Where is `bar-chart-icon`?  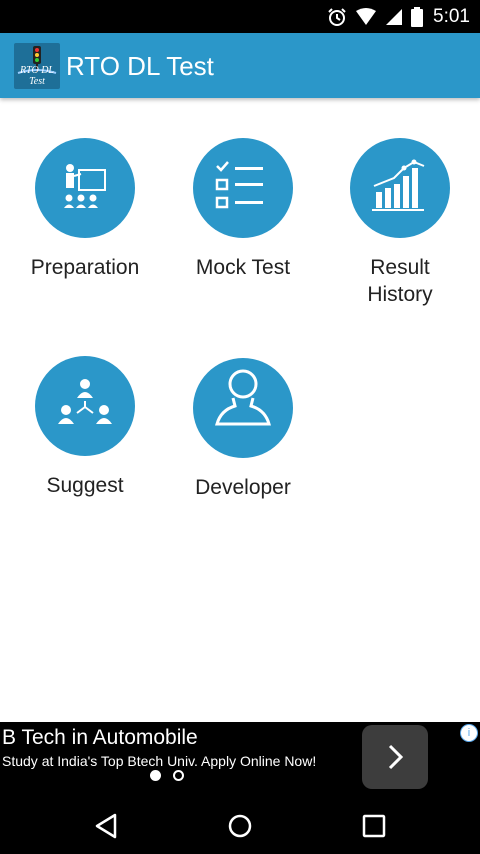 bar-chart-icon is located at coordinates (398, 185).